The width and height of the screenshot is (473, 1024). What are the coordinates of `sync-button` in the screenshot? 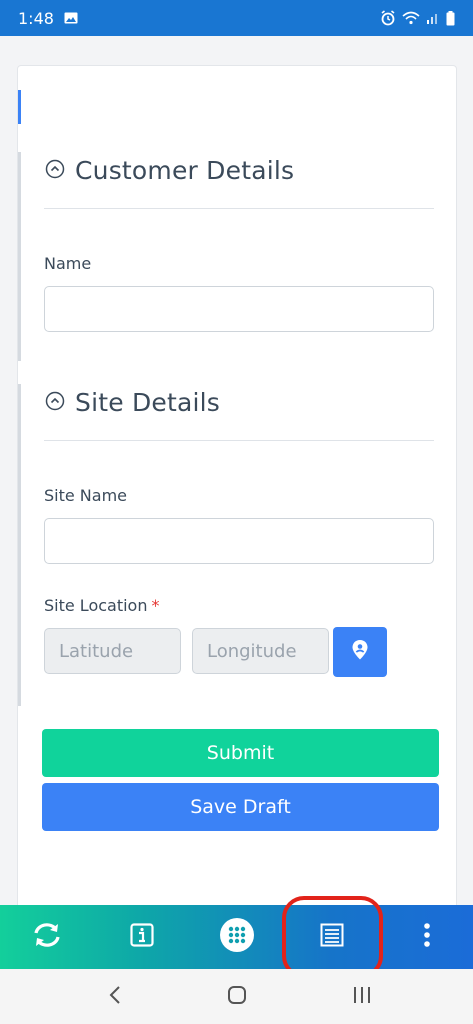 It's located at (47, 937).